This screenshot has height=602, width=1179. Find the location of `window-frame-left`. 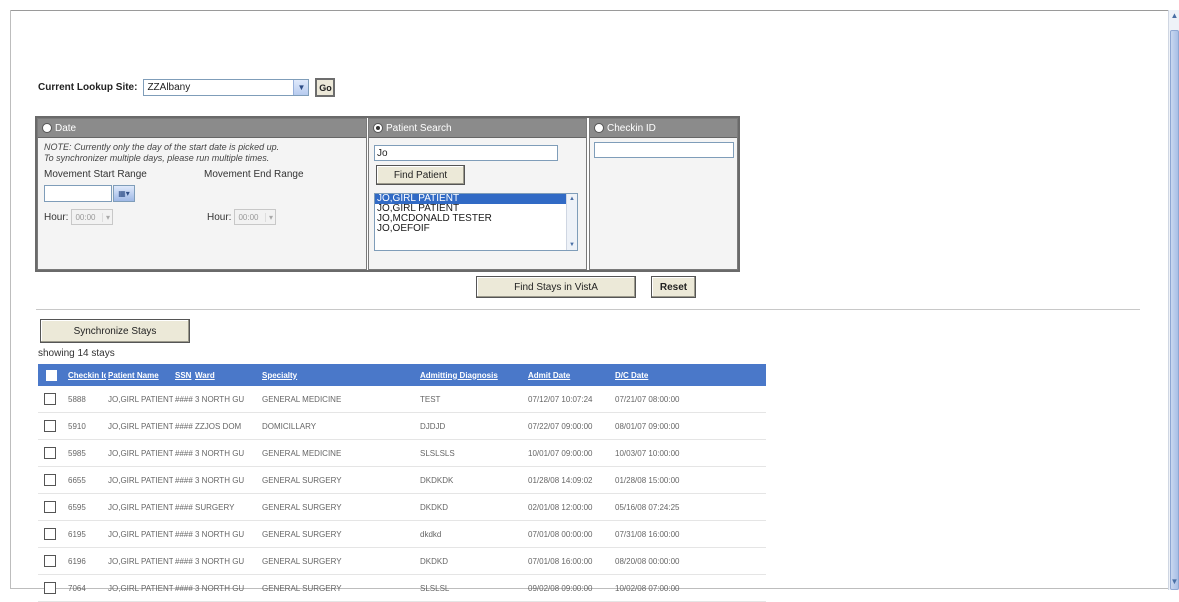

window-frame-left is located at coordinates (10, 299).